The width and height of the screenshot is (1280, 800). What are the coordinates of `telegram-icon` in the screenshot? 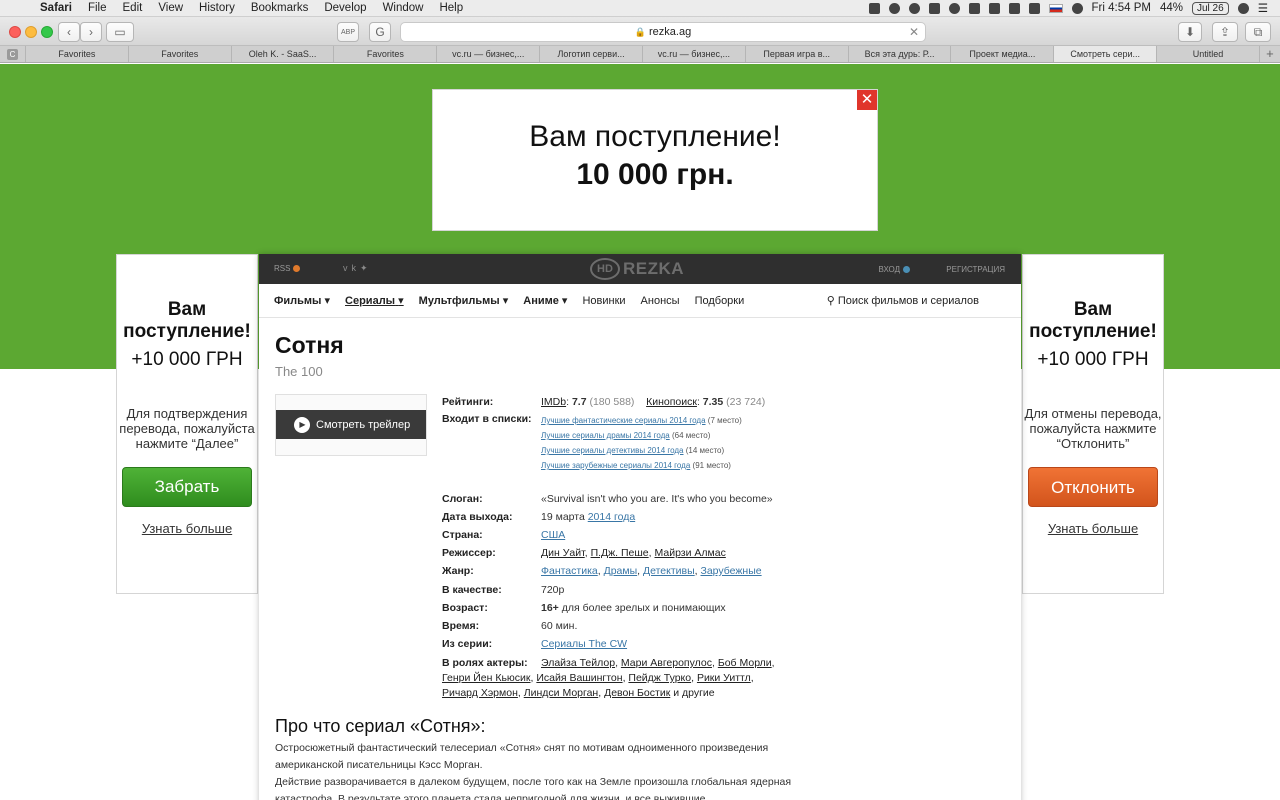 It's located at (894, 8).